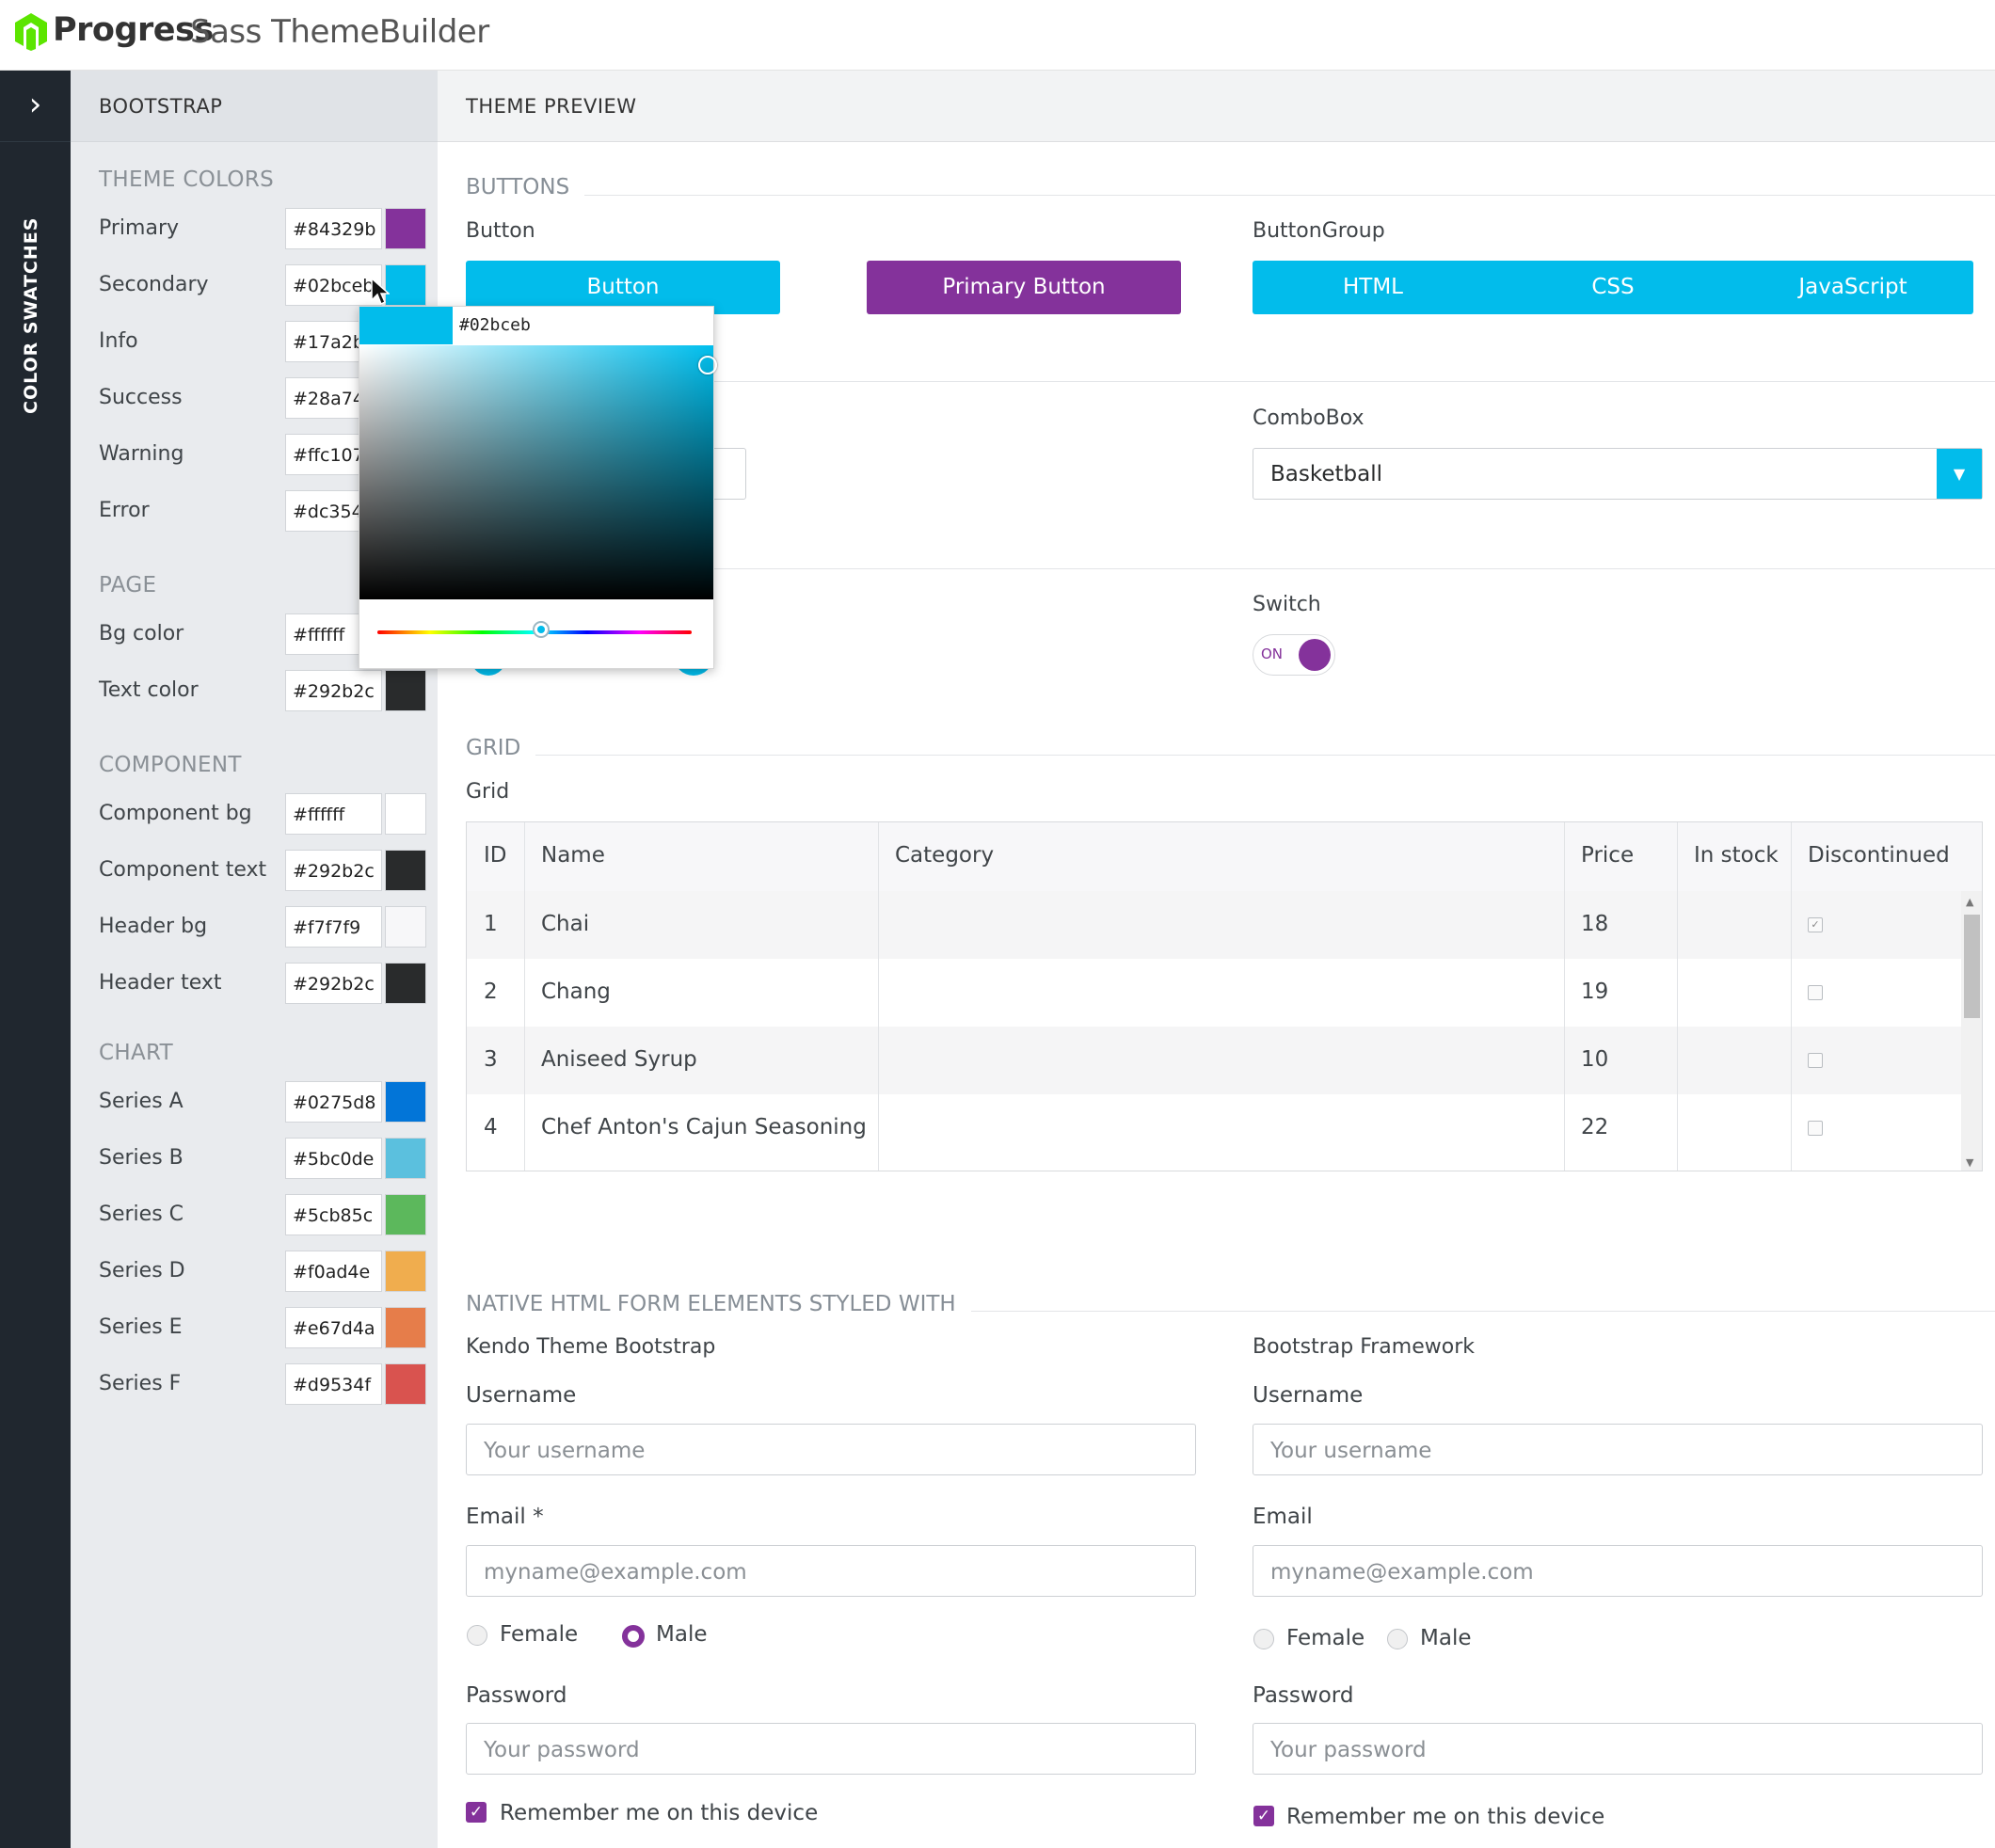 This screenshot has height=1848, width=1995. What do you see at coordinates (262, 927) in the screenshot?
I see `swatch-row: Header bg #f7f7f9` at bounding box center [262, 927].